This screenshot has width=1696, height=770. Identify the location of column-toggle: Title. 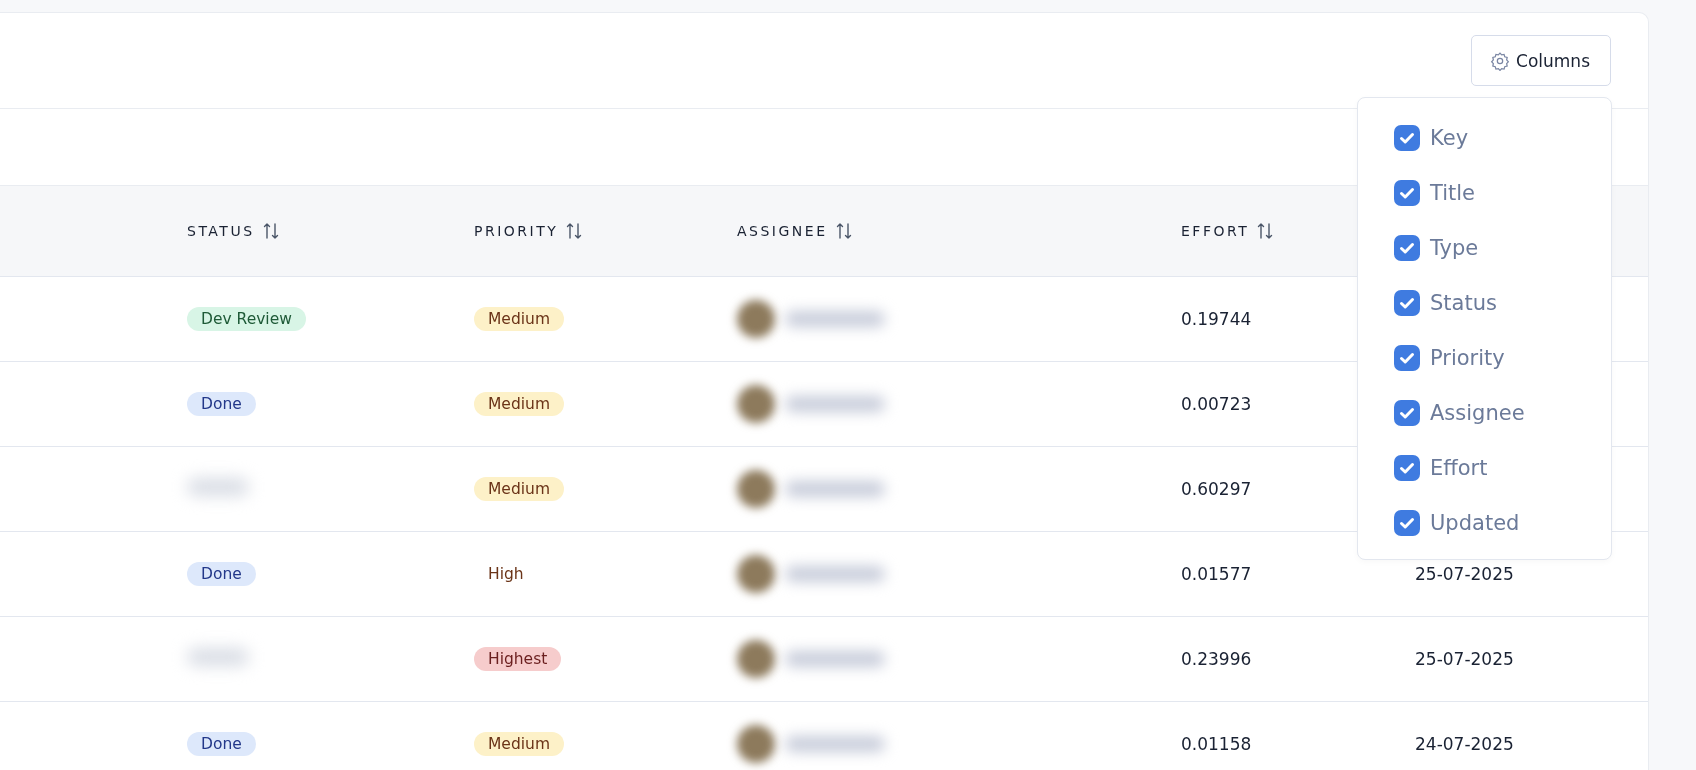
(1502, 192).